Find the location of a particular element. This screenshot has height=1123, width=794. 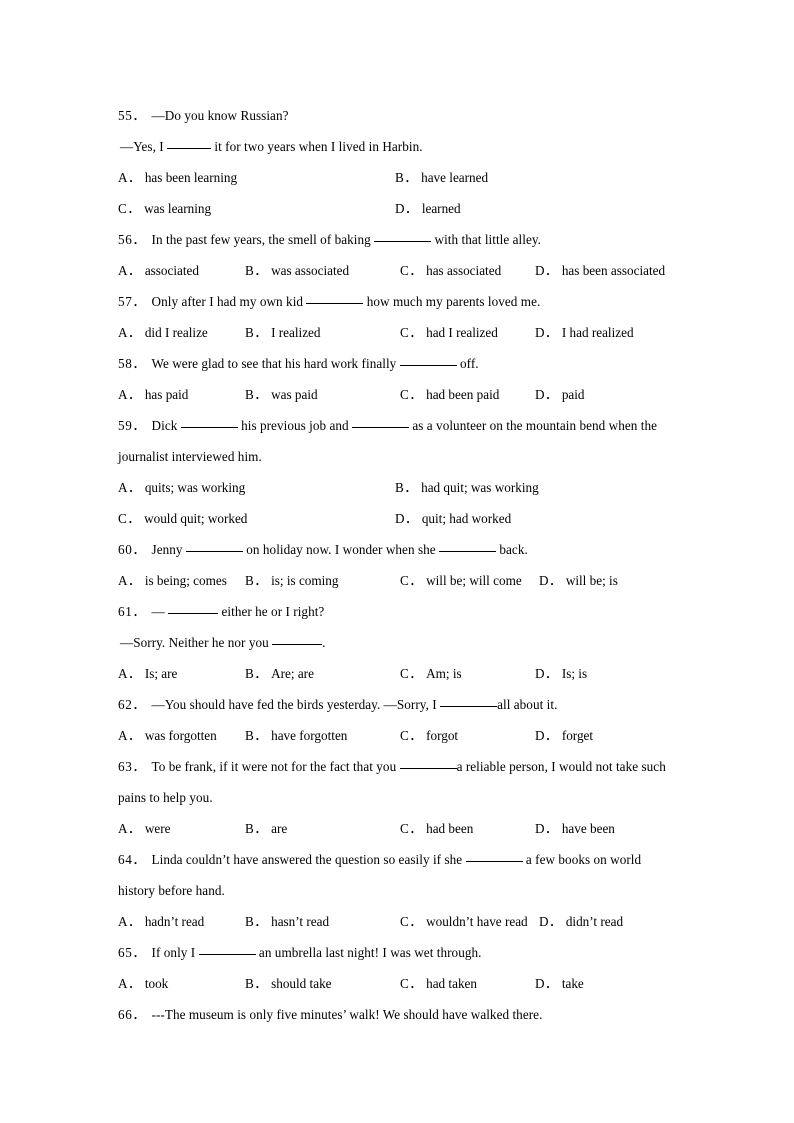

option-c: C． Am; is is located at coordinates (431, 673).